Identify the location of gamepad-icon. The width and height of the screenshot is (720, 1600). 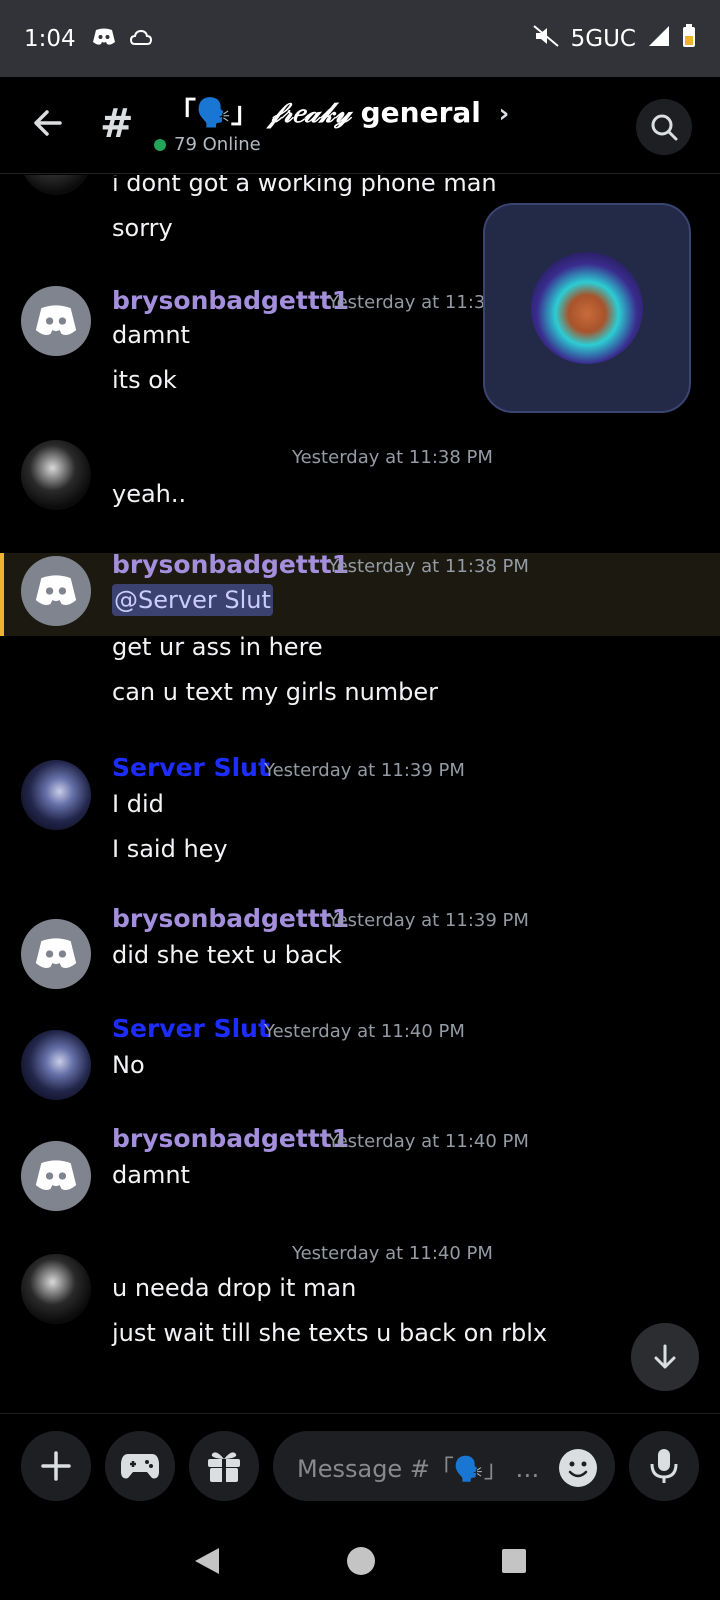
(140, 1466).